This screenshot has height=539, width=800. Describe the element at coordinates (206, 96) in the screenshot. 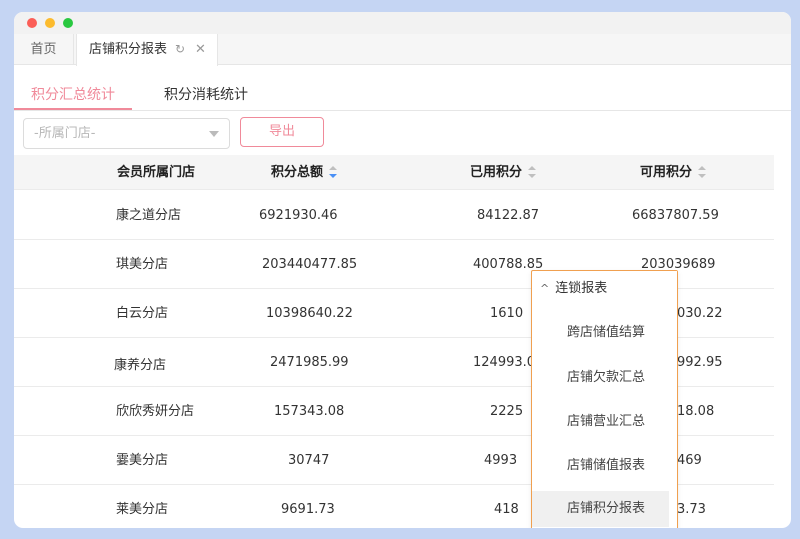

I see `tab-points-consumption: 积分消耗统计` at that location.